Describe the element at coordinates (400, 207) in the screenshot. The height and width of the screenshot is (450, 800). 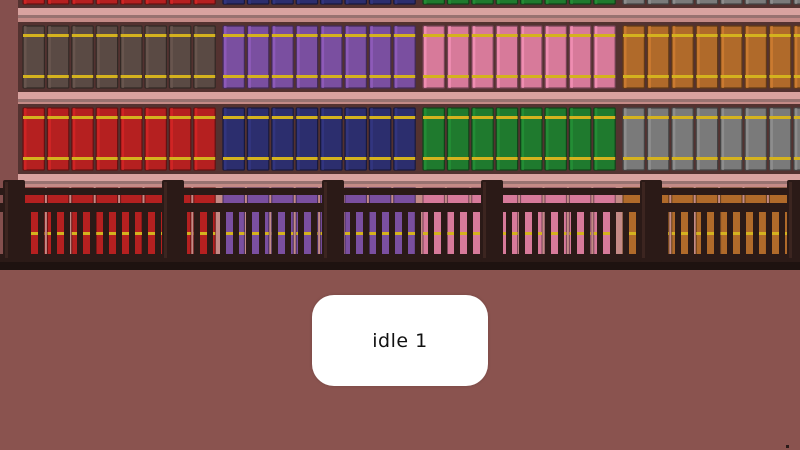
I see `railing-rail` at that location.